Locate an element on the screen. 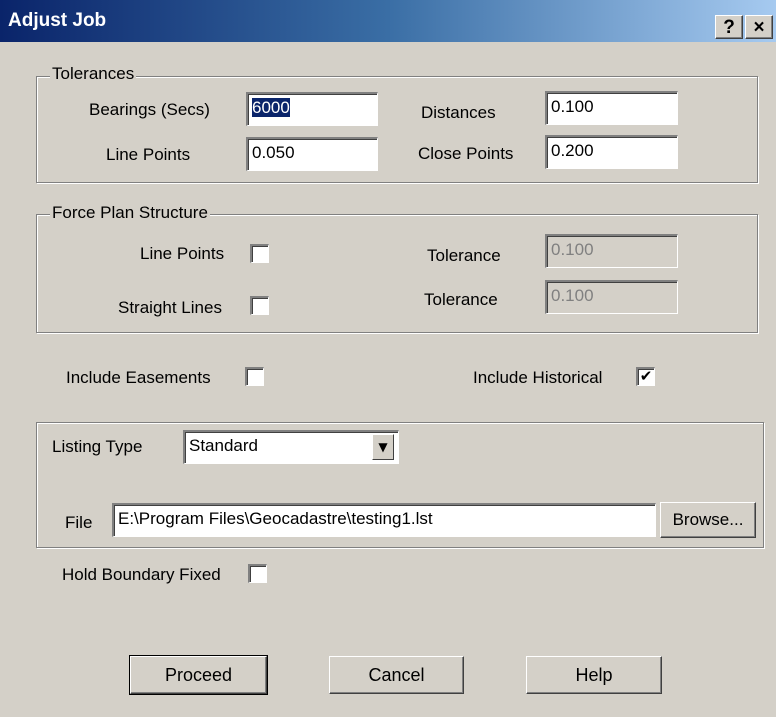  hold-boundary-checkbox is located at coordinates (257, 573).